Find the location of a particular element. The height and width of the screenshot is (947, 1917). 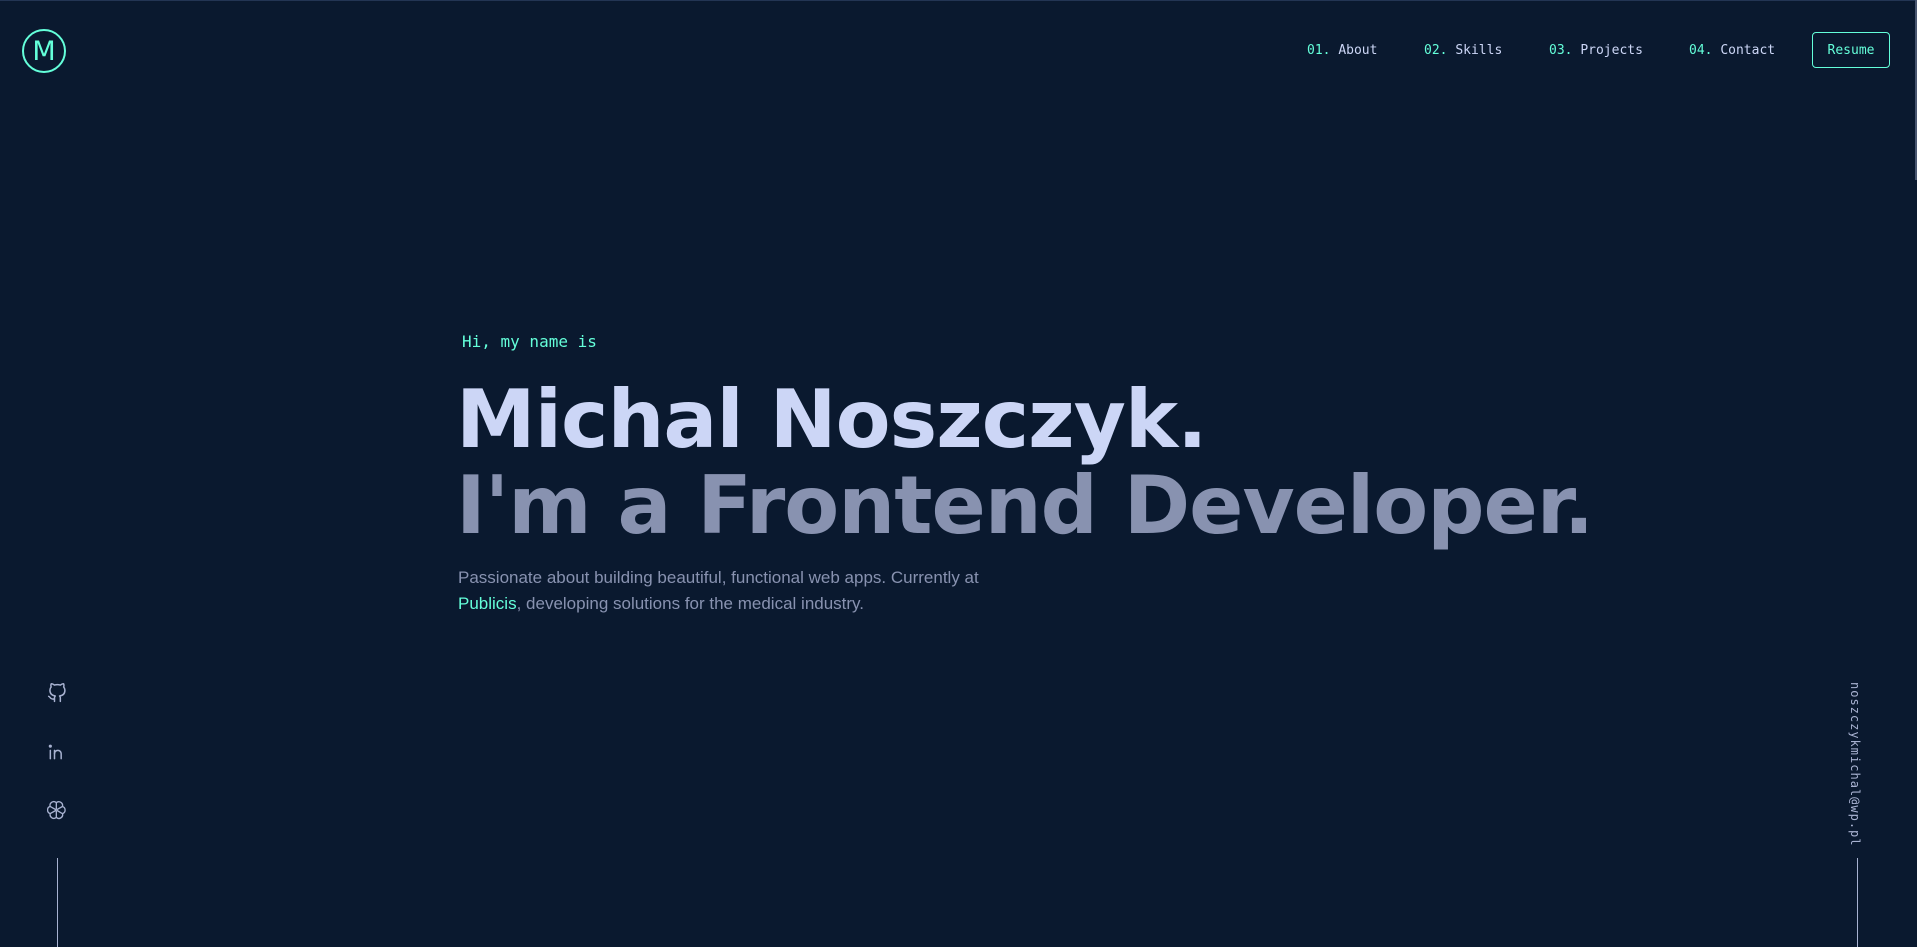

social-divider-line is located at coordinates (57, 902).